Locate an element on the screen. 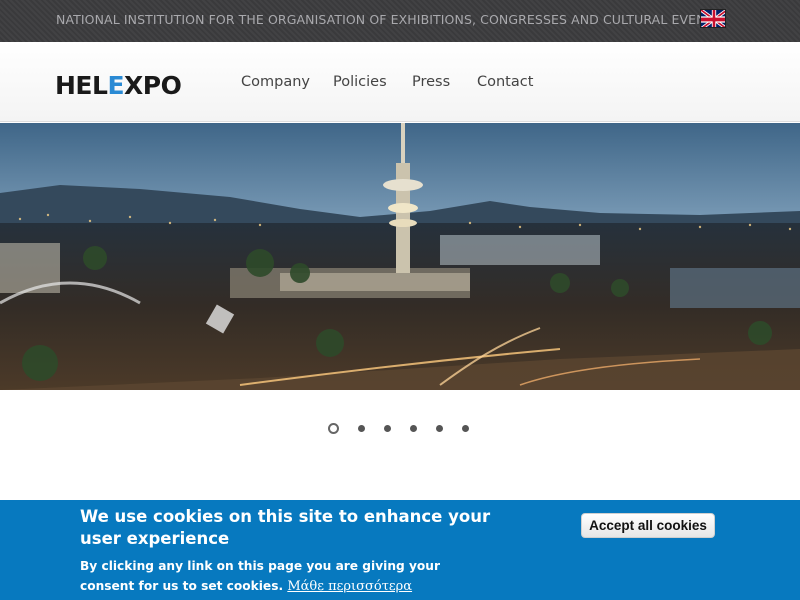 This screenshot has width=800, height=600. nav-contact: Contact is located at coordinates (505, 82).